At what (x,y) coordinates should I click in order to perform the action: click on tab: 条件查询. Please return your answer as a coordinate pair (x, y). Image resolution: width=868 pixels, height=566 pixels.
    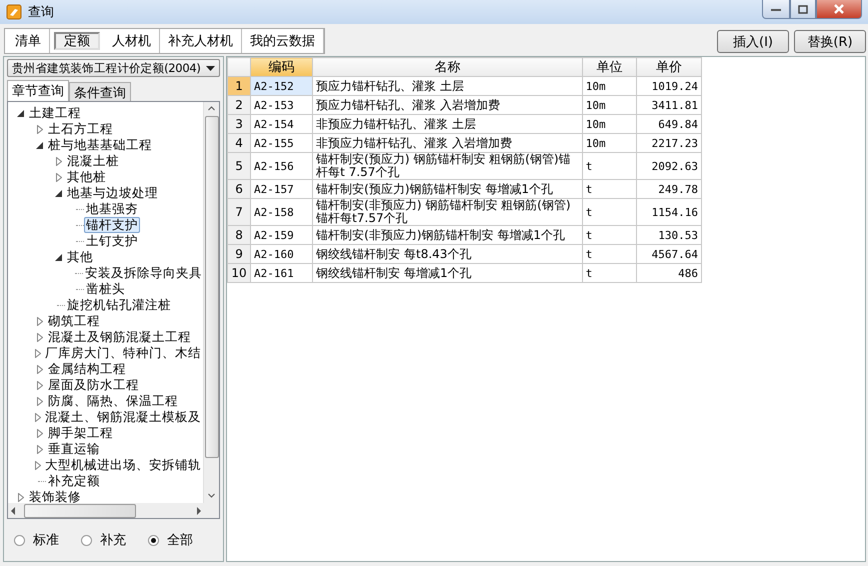
    Looking at the image, I should click on (100, 92).